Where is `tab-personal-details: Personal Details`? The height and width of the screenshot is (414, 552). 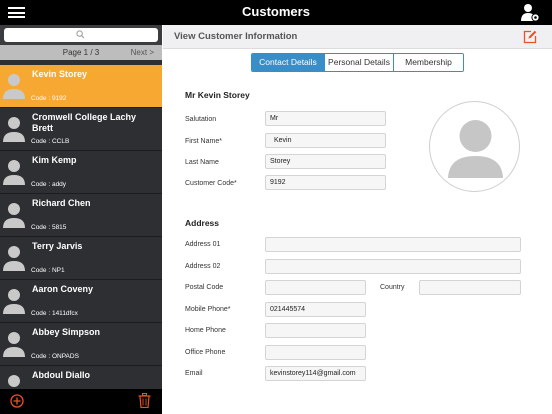
tab-personal-details: Personal Details is located at coordinates (359, 62).